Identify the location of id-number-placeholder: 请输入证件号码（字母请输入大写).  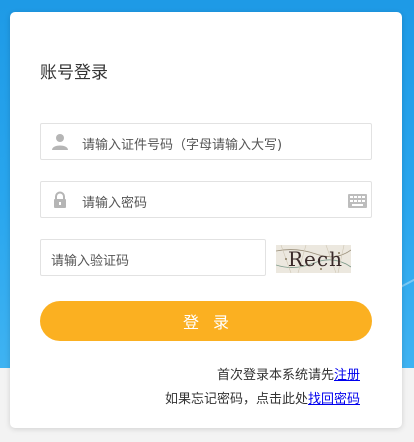
(182, 145).